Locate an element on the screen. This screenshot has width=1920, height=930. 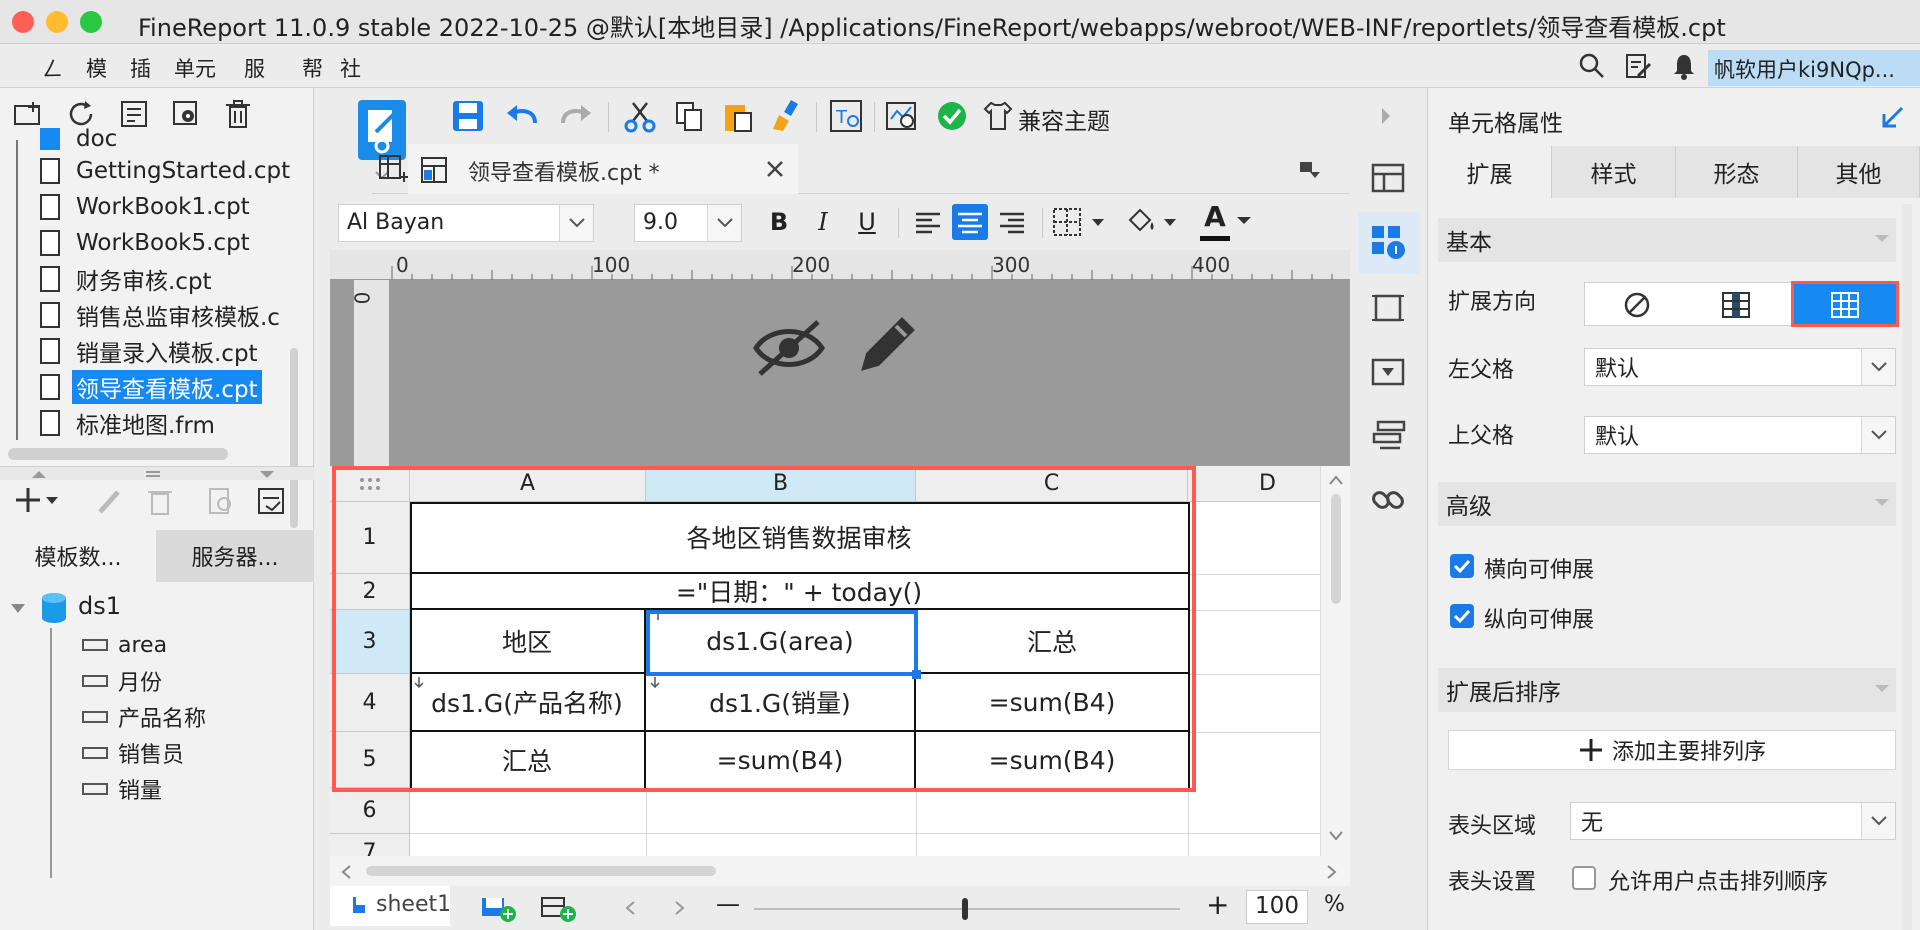
tree-expand-icon is located at coordinates (18, 609).